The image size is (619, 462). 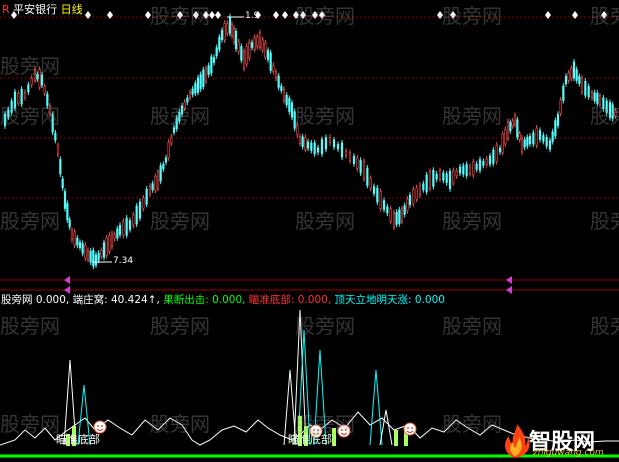 I want to click on period-label: 日线, so click(x=72, y=9).